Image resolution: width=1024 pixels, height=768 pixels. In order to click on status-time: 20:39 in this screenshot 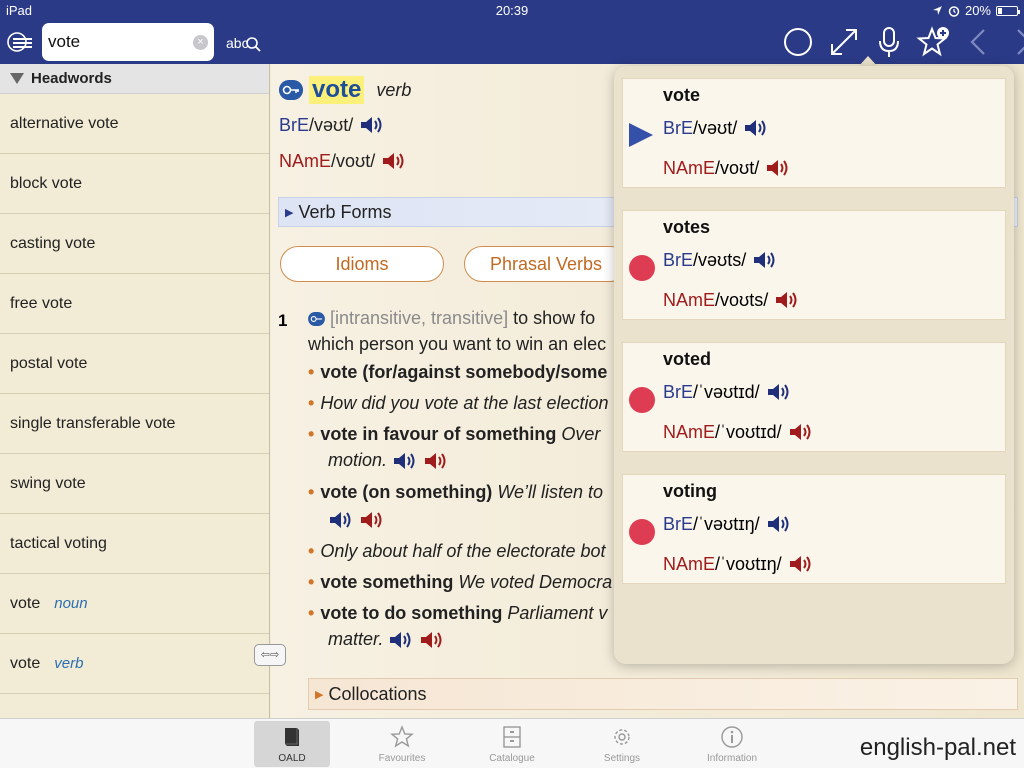, I will do `click(512, 10)`.